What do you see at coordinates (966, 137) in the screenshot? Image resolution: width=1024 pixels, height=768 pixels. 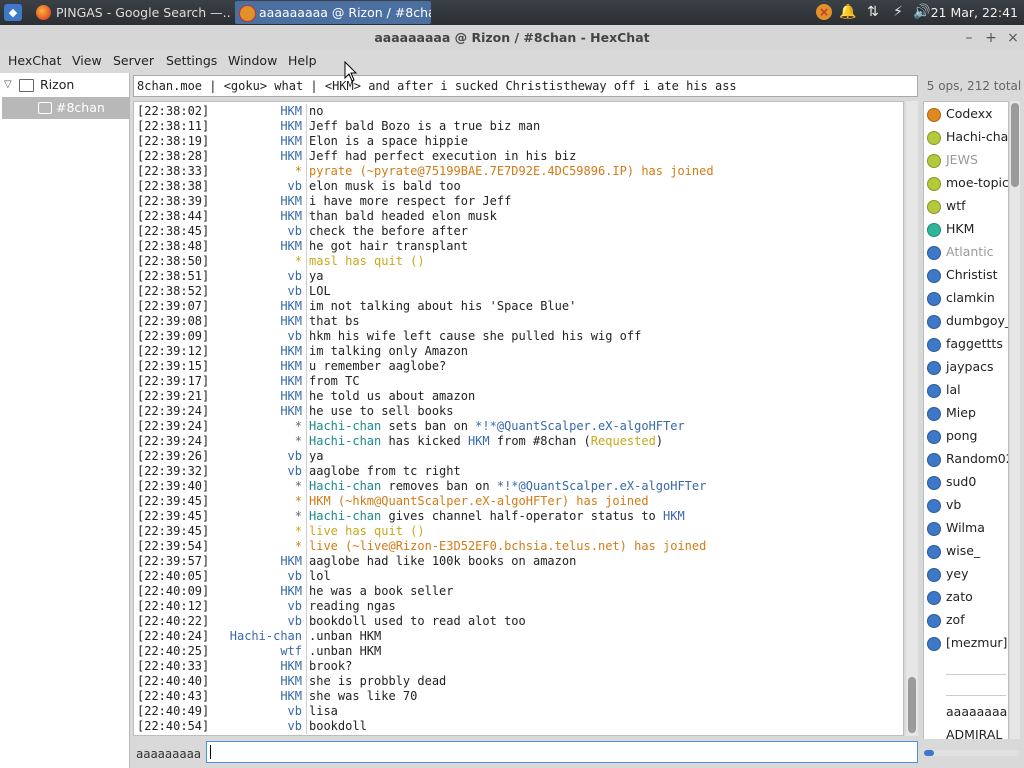 I see `user-list-item: Hachi-cha` at bounding box center [966, 137].